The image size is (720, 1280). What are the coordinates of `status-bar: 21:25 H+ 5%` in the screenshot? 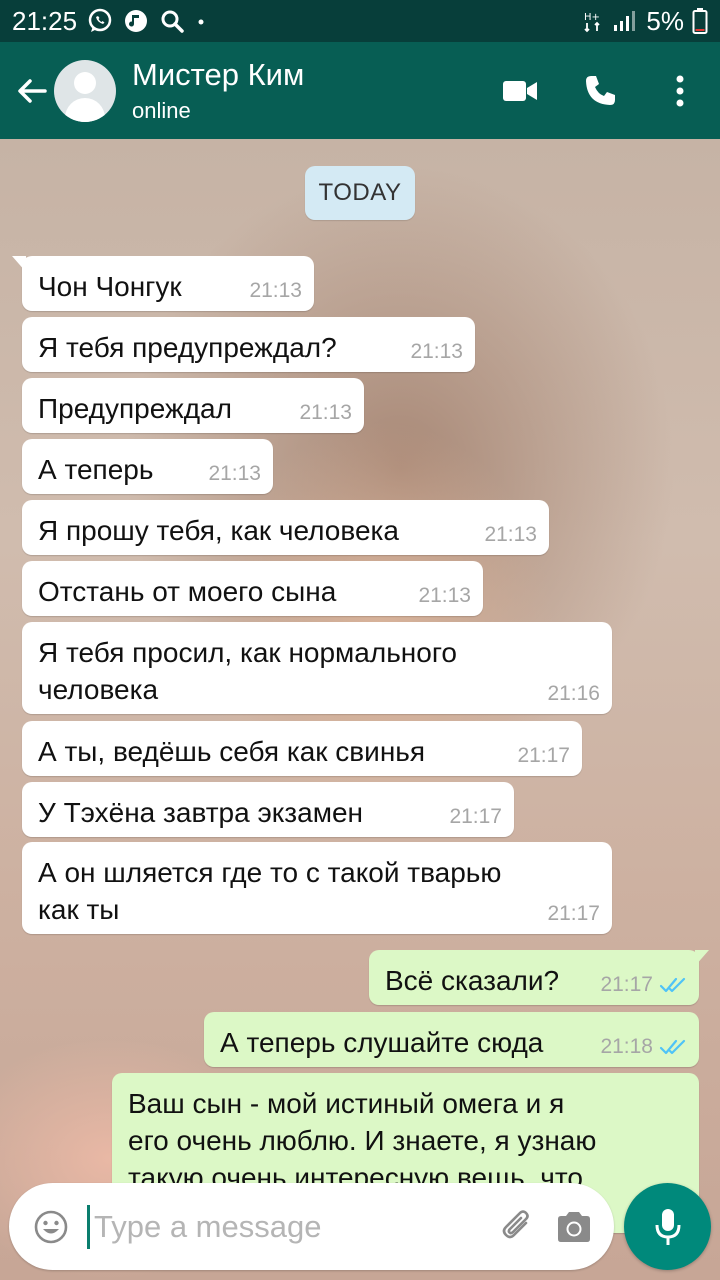 It's located at (360, 21).